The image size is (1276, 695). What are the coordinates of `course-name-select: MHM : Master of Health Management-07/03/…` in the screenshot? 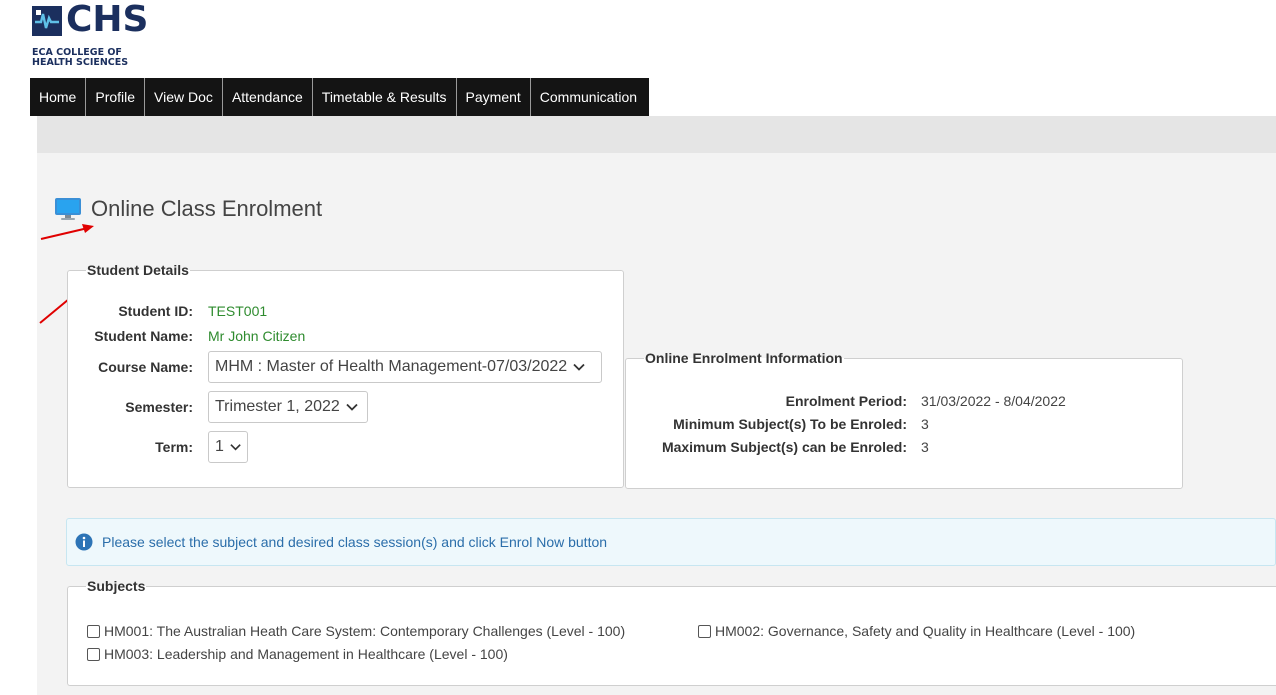 It's located at (405, 367).